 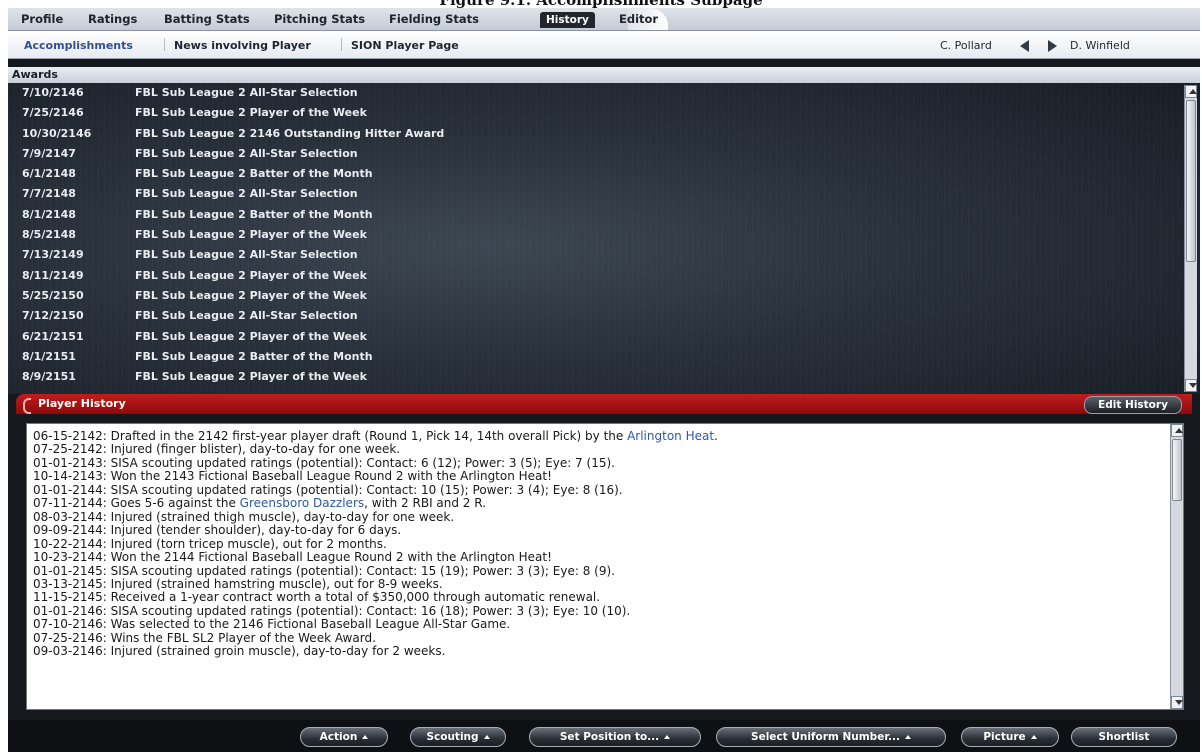 What do you see at coordinates (53, 295) in the screenshot?
I see `award-date: 5/25/2150` at bounding box center [53, 295].